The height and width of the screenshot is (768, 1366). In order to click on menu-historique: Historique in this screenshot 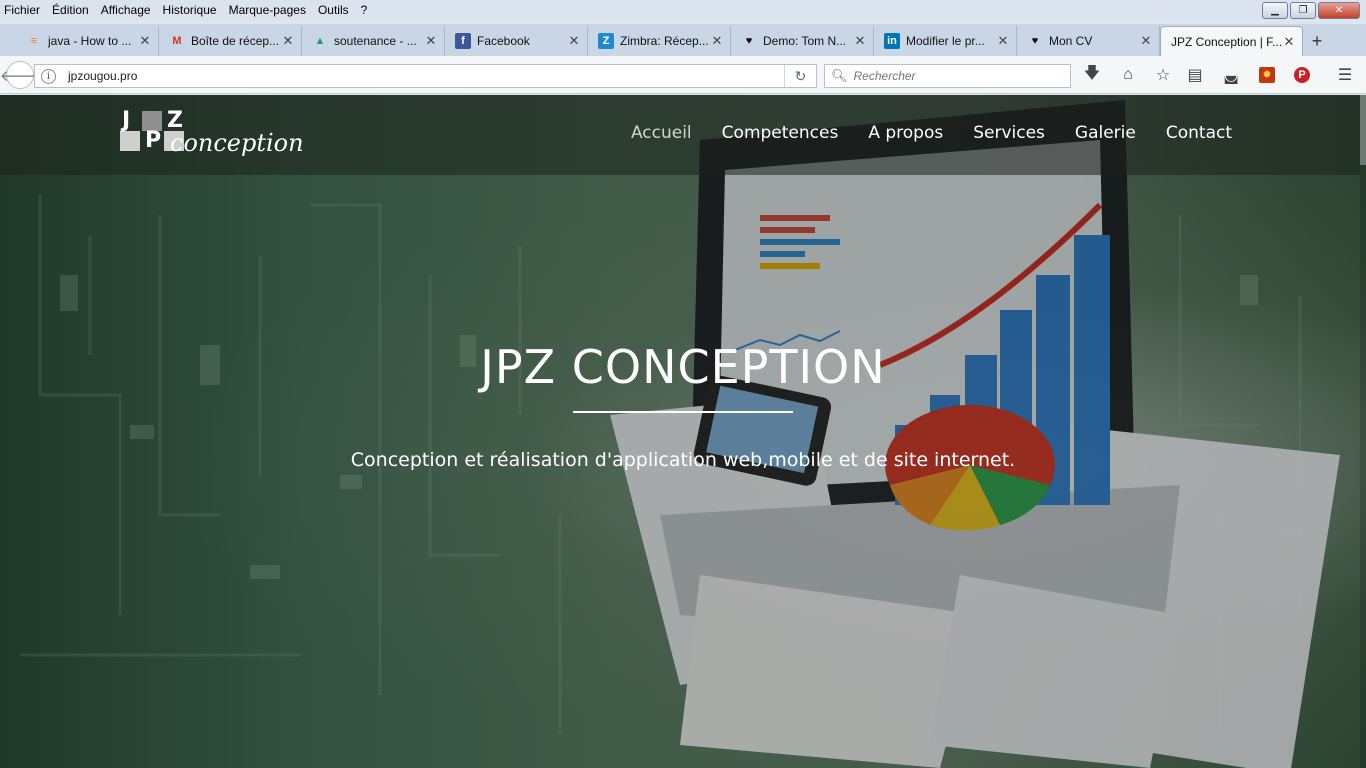, I will do `click(190, 10)`.